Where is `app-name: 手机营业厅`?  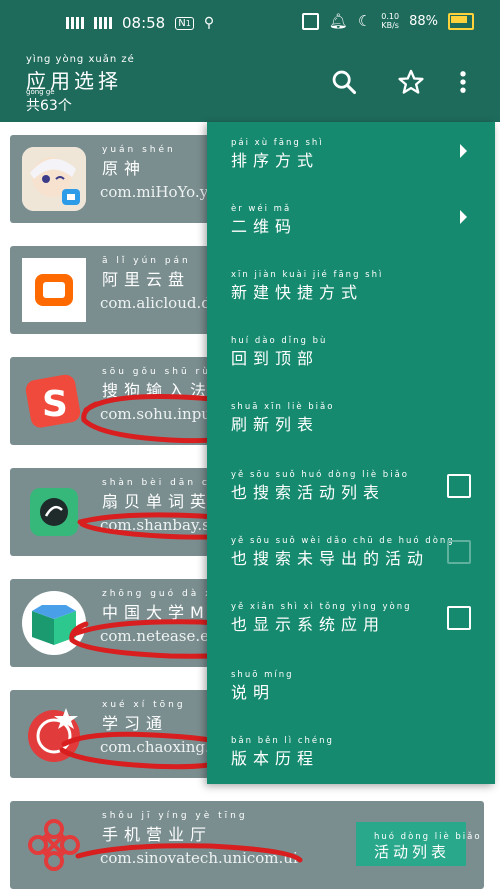
app-name: 手机营业厅 is located at coordinates (157, 834).